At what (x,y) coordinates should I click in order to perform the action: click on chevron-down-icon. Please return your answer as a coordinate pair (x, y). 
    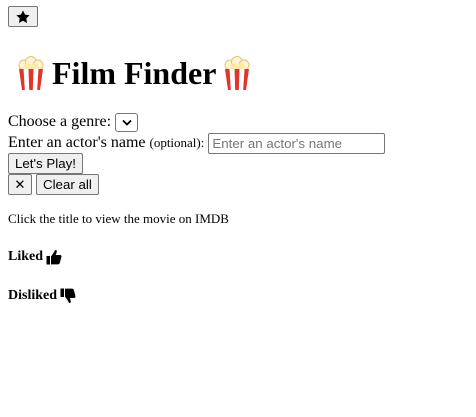
    Looking at the image, I should click on (126, 122).